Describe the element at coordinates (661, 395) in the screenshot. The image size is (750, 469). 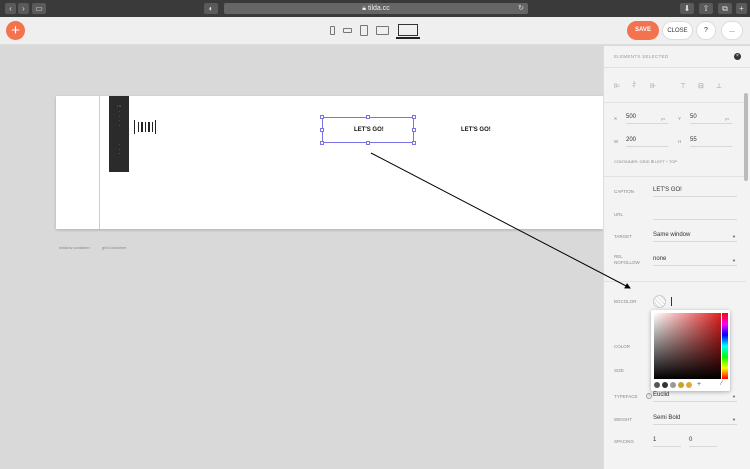
I see `typeface-select: Euclid` at that location.